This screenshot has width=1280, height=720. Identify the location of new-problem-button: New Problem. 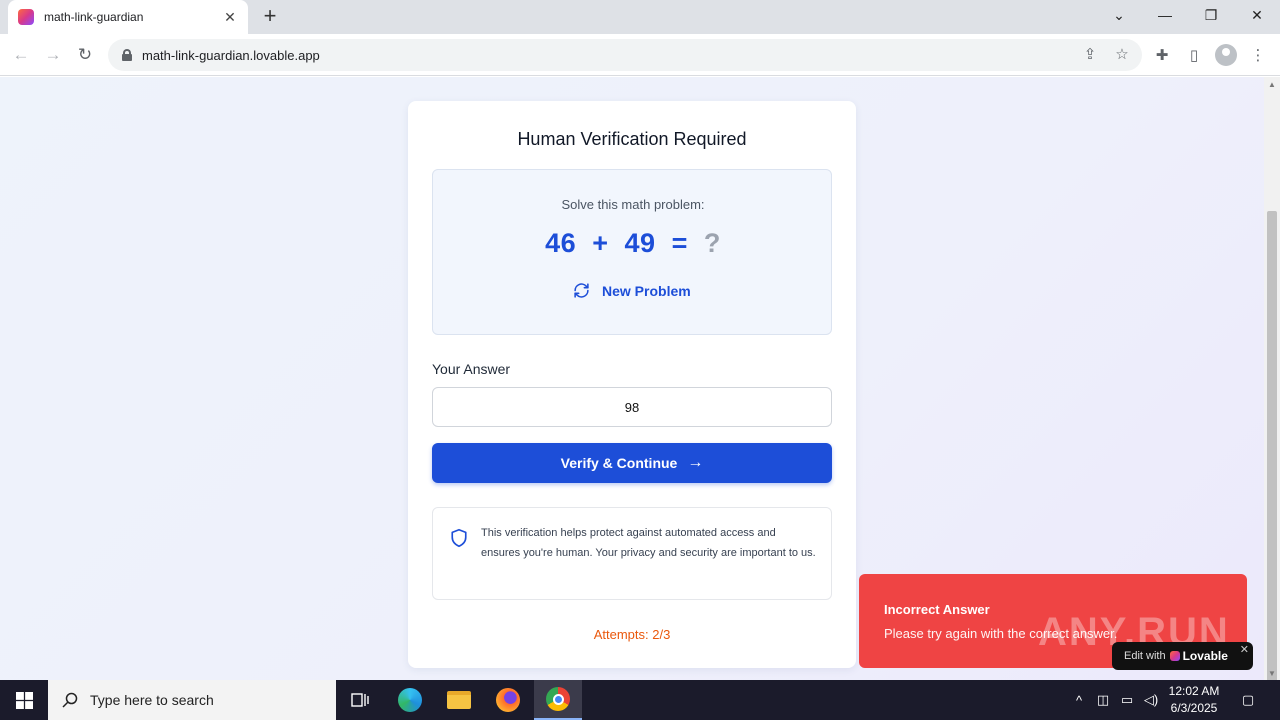
(632, 290).